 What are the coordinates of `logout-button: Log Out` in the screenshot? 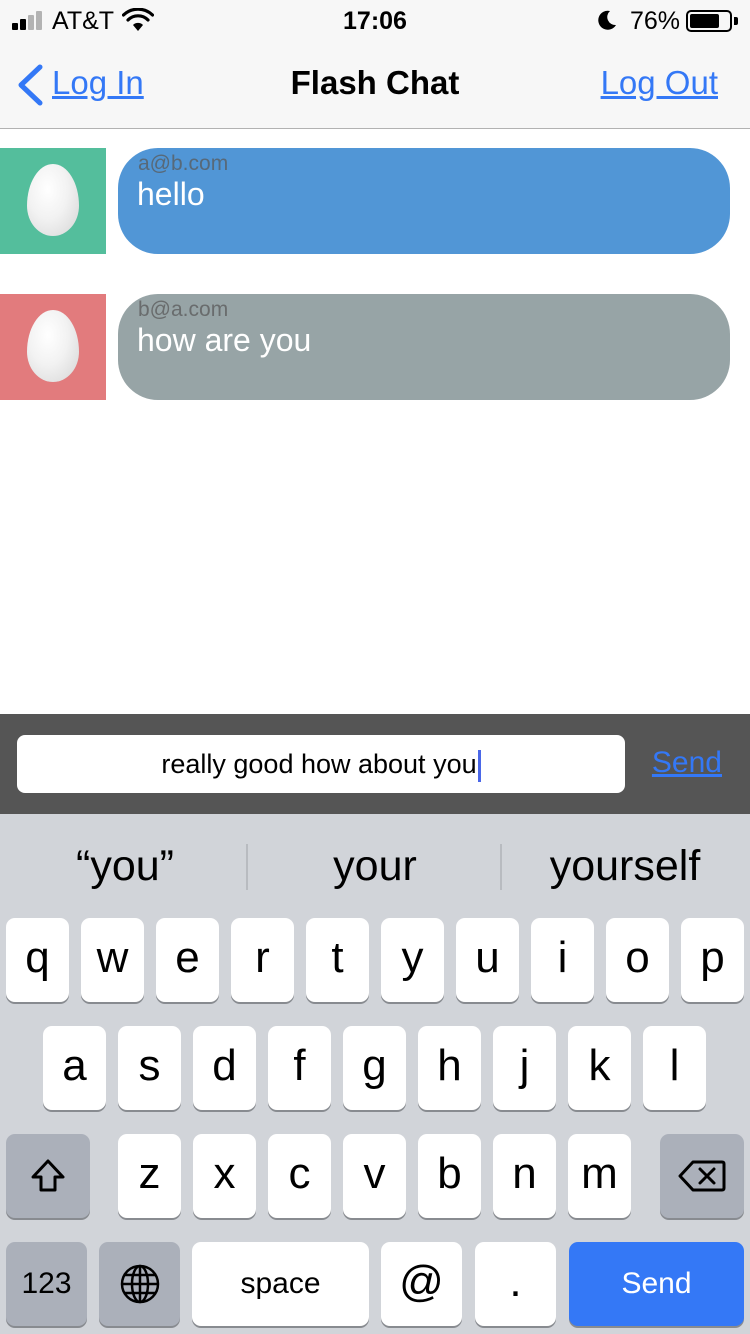 It's located at (659, 83).